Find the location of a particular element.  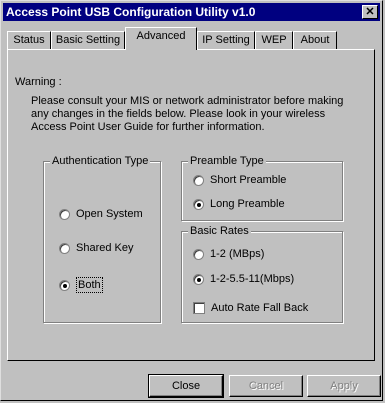

preamble-long-option: Long Preamble is located at coordinates (239, 204).